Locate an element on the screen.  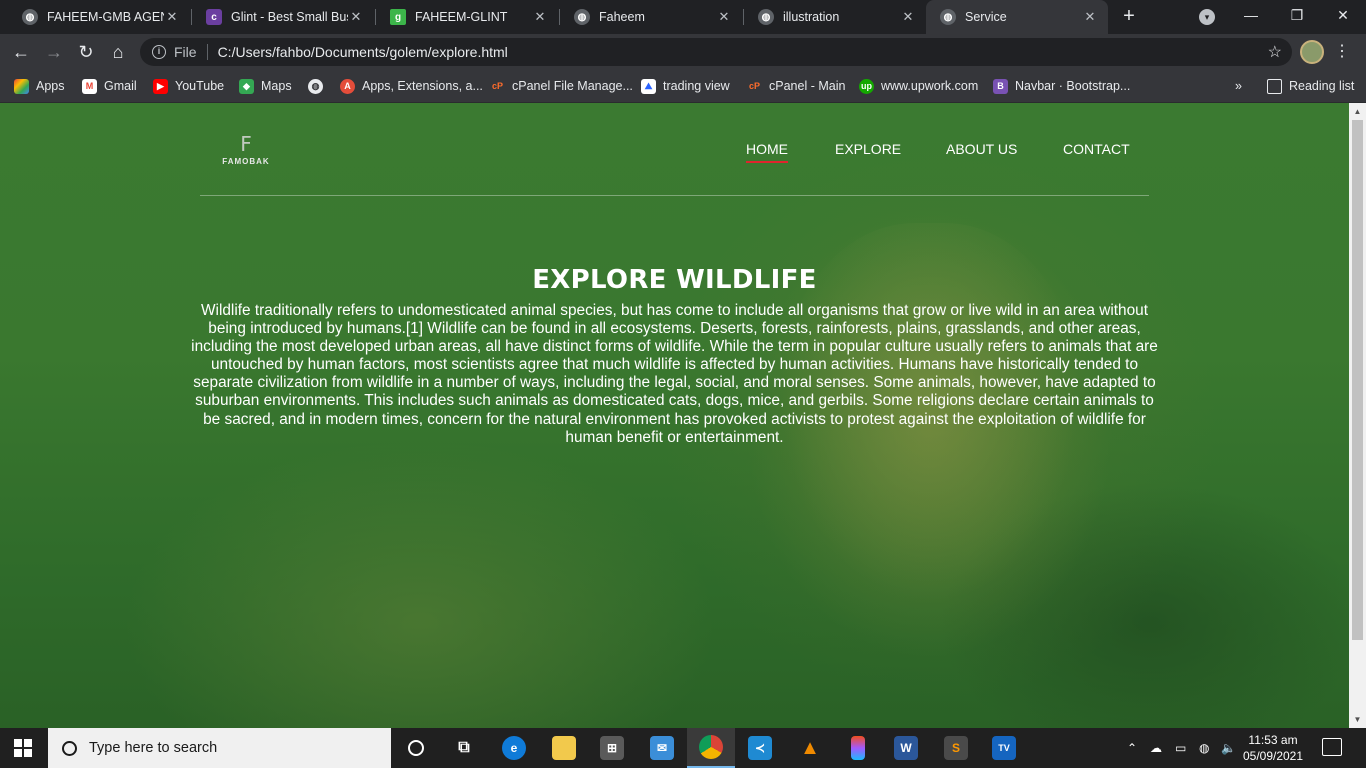
app-tv-icon: TV is located at coordinates (1004, 748).